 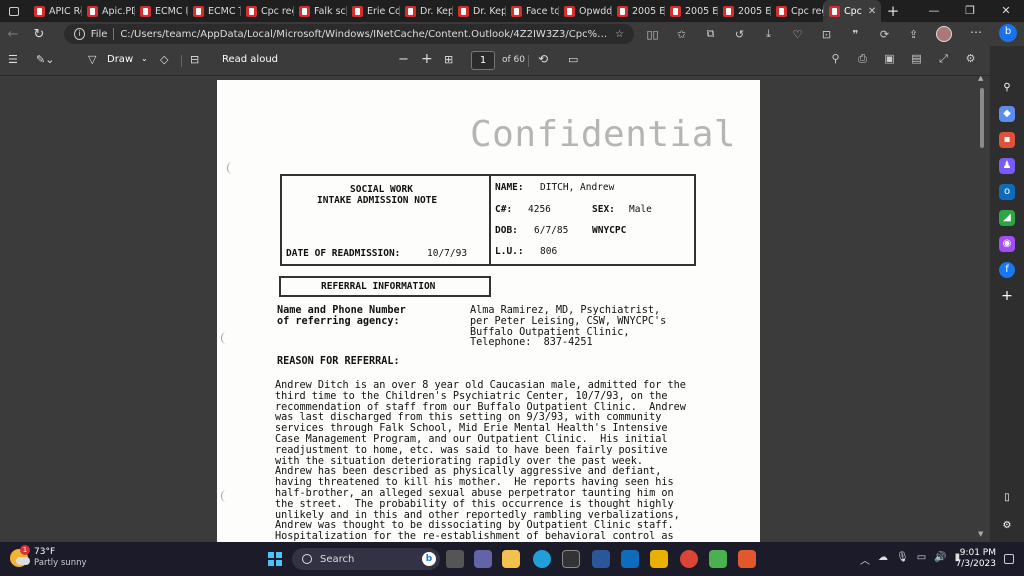 What do you see at coordinates (976, 32) in the screenshot?
I see `more-options-icon: ⋯` at bounding box center [976, 32].